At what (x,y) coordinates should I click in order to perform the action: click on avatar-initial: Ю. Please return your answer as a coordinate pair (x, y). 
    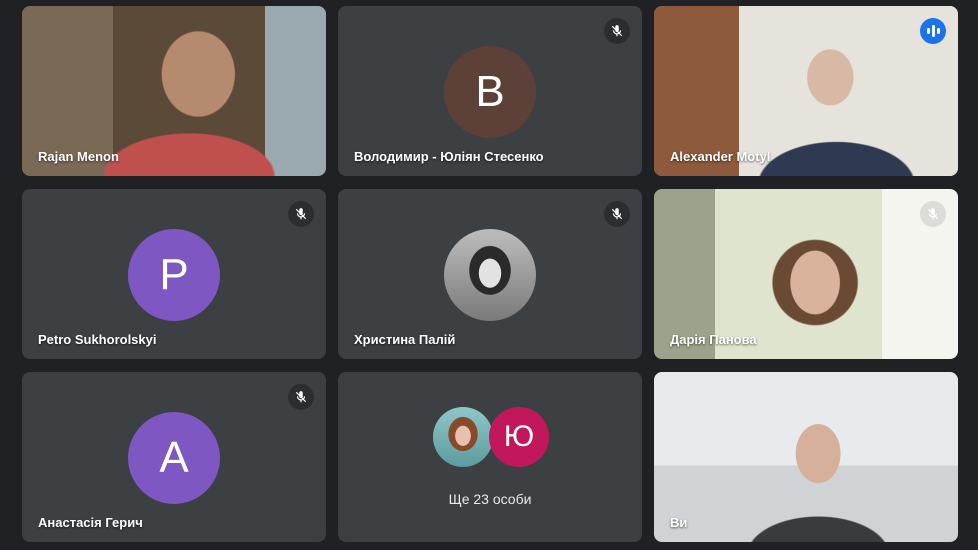
    Looking at the image, I should click on (519, 436).